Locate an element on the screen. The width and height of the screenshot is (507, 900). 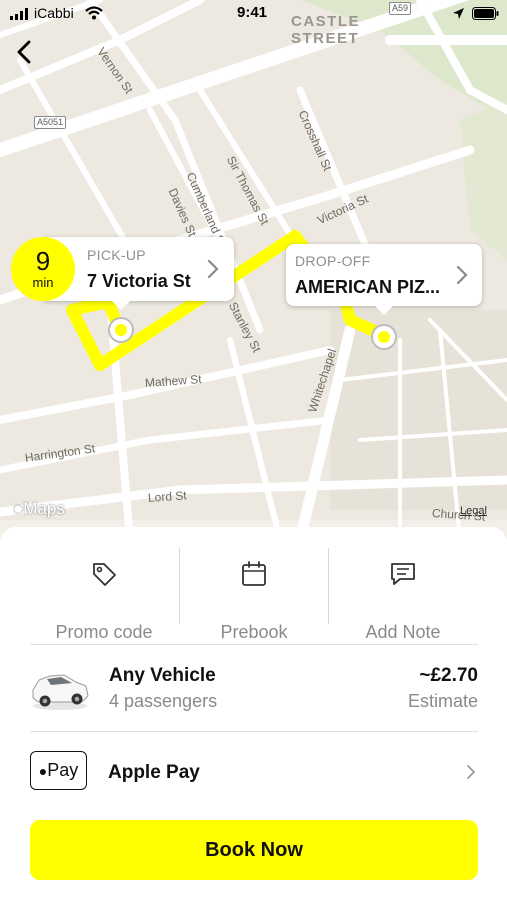
legal-link: Legal is located at coordinates (473, 511).